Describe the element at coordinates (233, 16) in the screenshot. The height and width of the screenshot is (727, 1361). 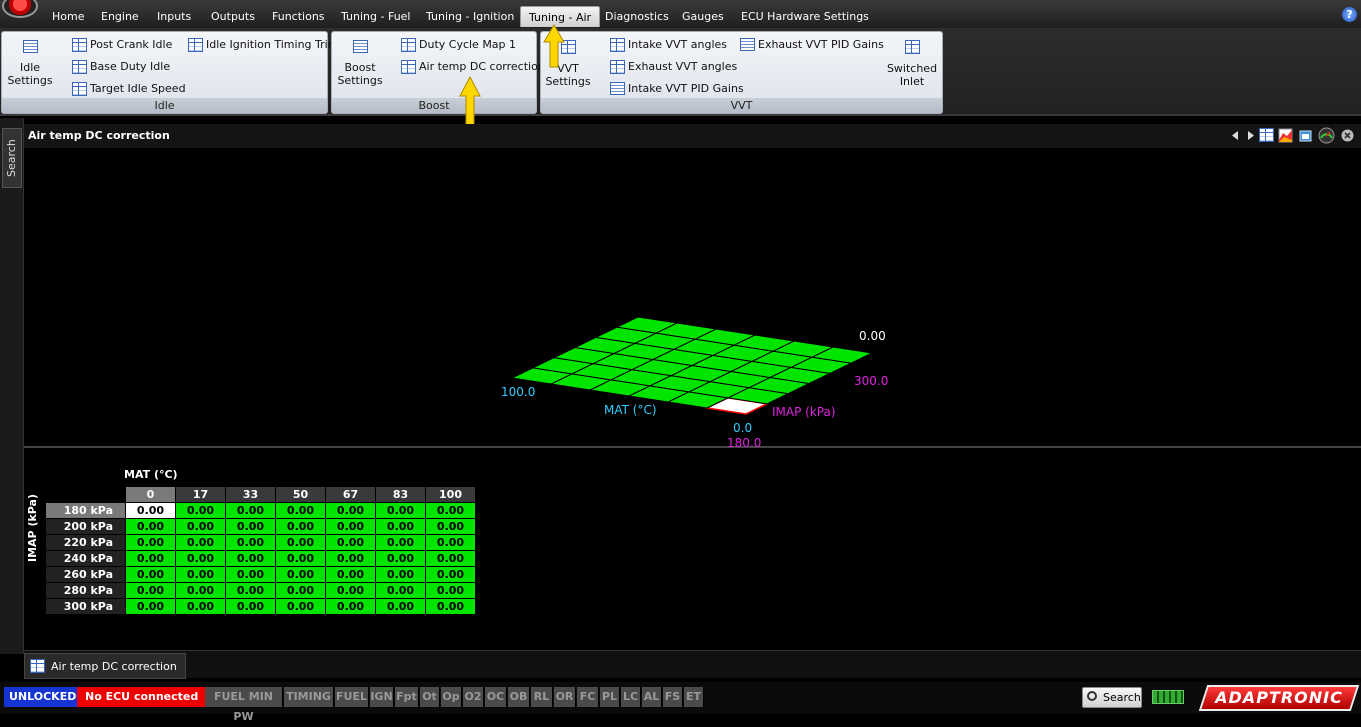
I see `tab-outputs: Outputs` at that location.